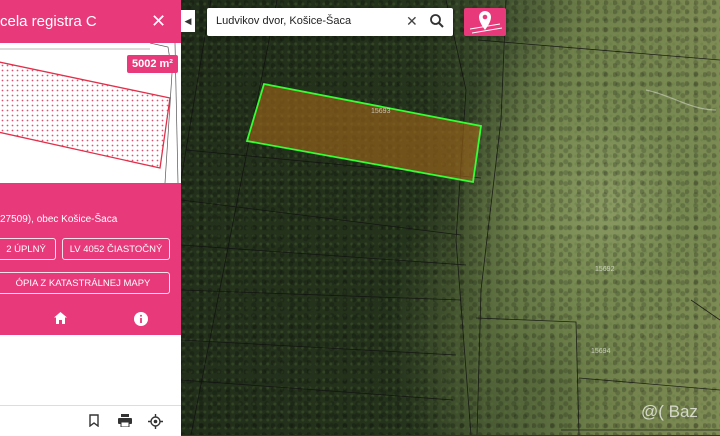 The height and width of the screenshot is (436, 720). I want to click on map-pin-icon, so click(486, 22).